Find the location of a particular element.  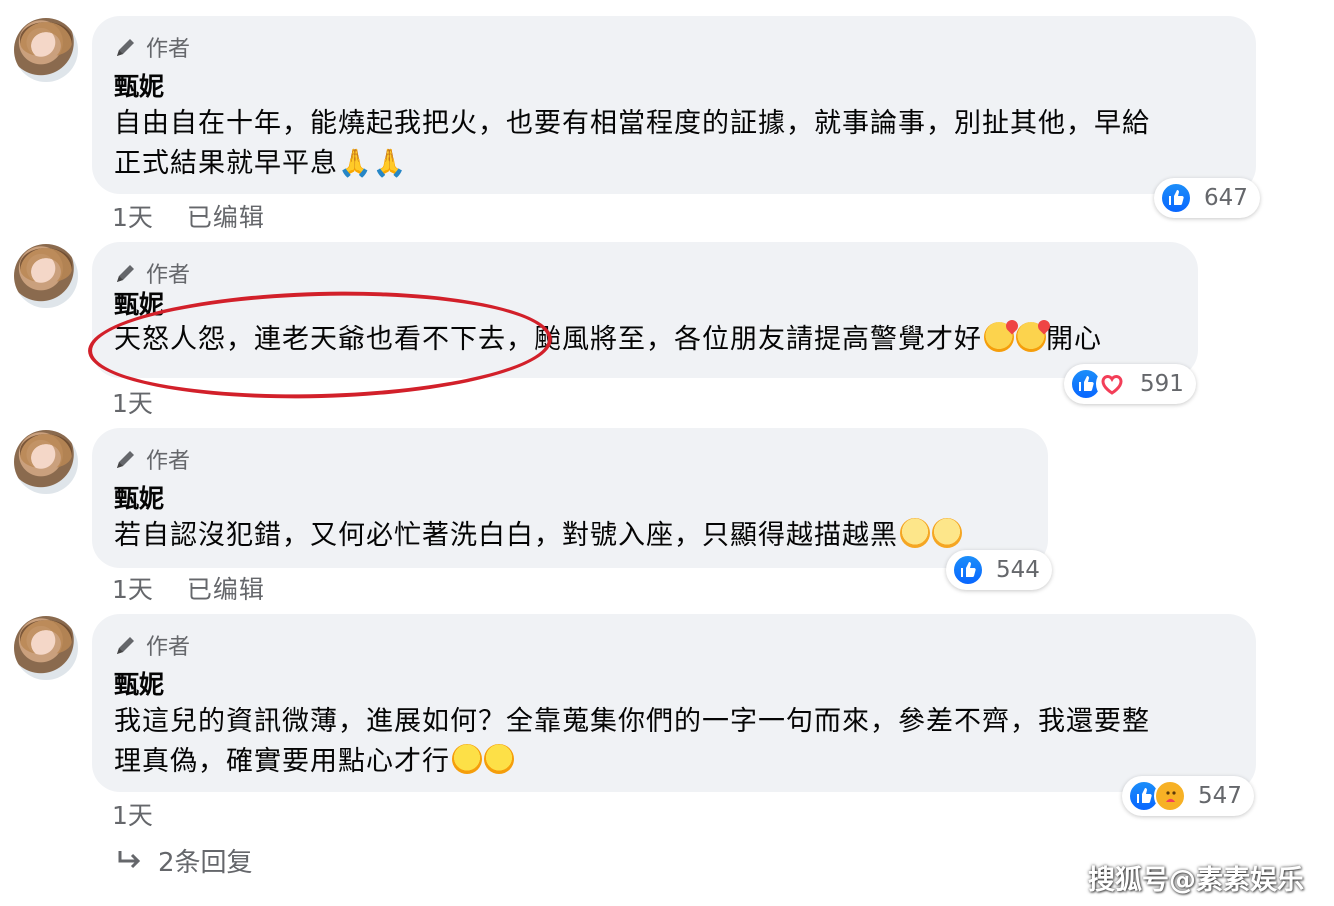

view-replies-label: 2条回复 is located at coordinates (205, 863).